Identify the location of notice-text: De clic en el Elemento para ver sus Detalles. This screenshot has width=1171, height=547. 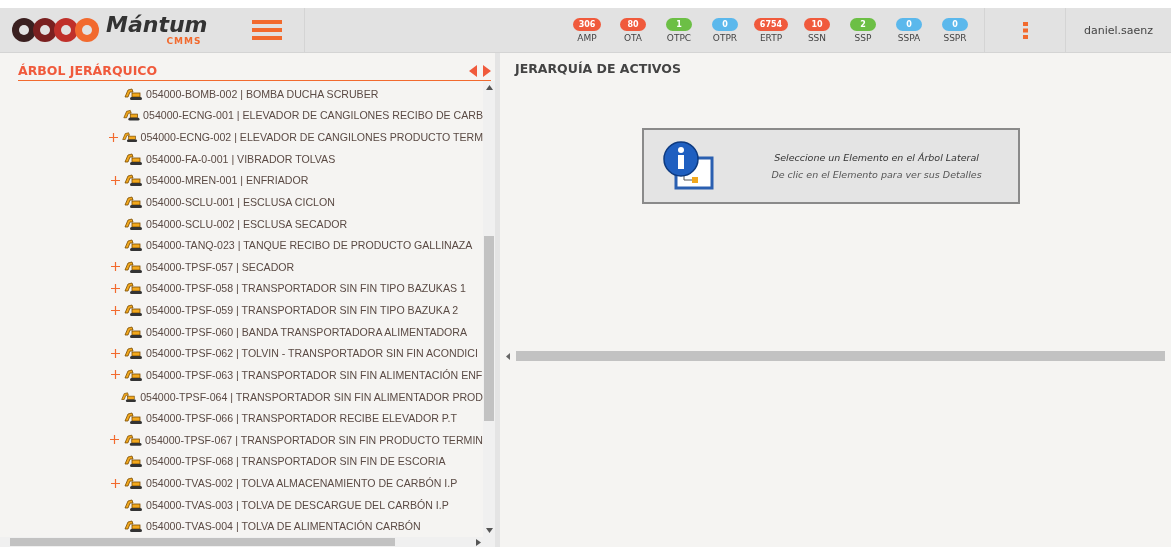
(876, 174).